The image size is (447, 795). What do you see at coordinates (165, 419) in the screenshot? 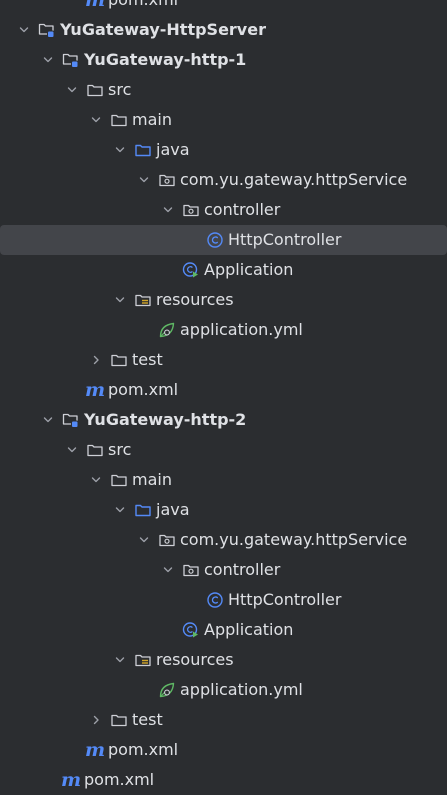
I see `tree-node-label: YuGateway-http-2` at bounding box center [165, 419].